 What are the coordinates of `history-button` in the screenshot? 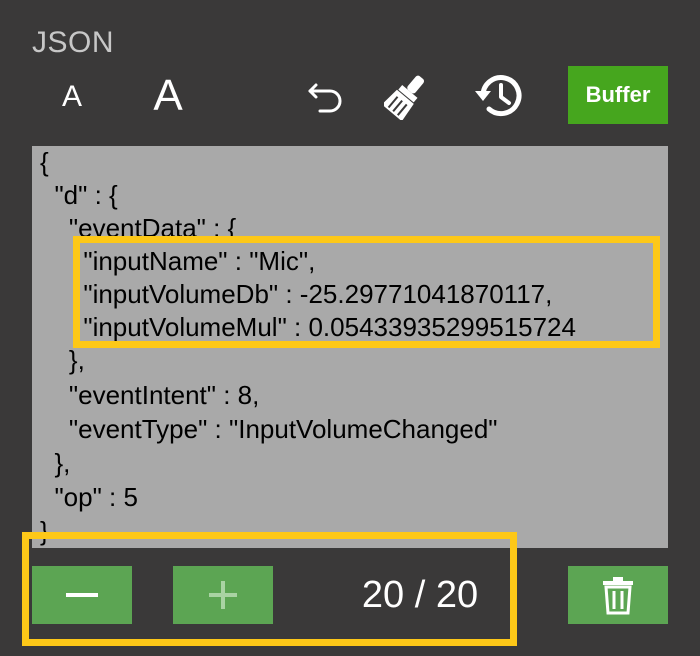 It's located at (498, 96).